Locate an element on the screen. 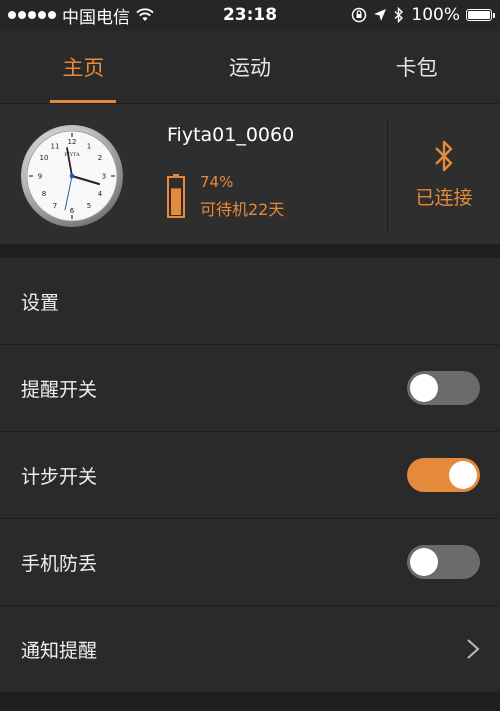  wifi-icon is located at coordinates (145, 14).